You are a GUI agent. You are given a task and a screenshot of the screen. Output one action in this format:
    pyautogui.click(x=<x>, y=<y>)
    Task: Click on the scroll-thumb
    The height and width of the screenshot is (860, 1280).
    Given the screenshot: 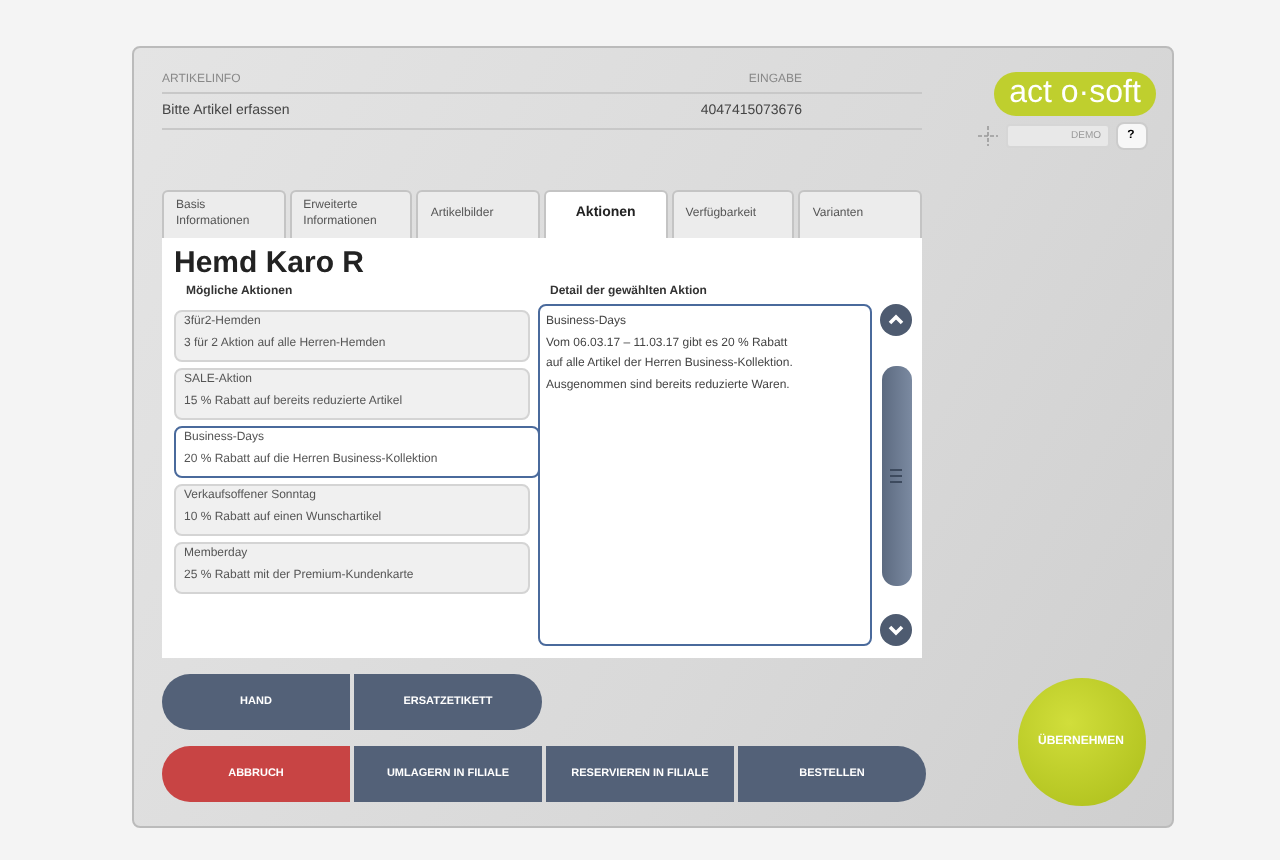 What is the action you would take?
    pyautogui.click(x=896, y=475)
    